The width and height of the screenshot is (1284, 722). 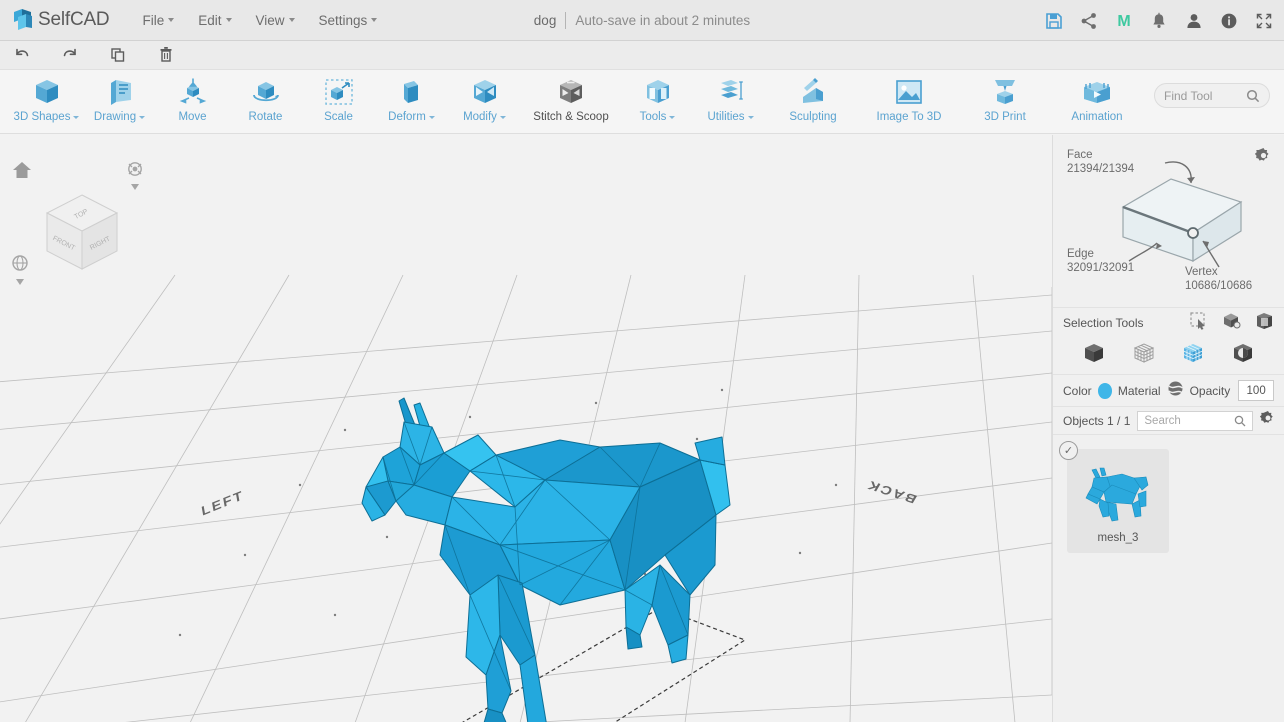 I want to click on selection-tools-icons, so click(x=1231, y=323).